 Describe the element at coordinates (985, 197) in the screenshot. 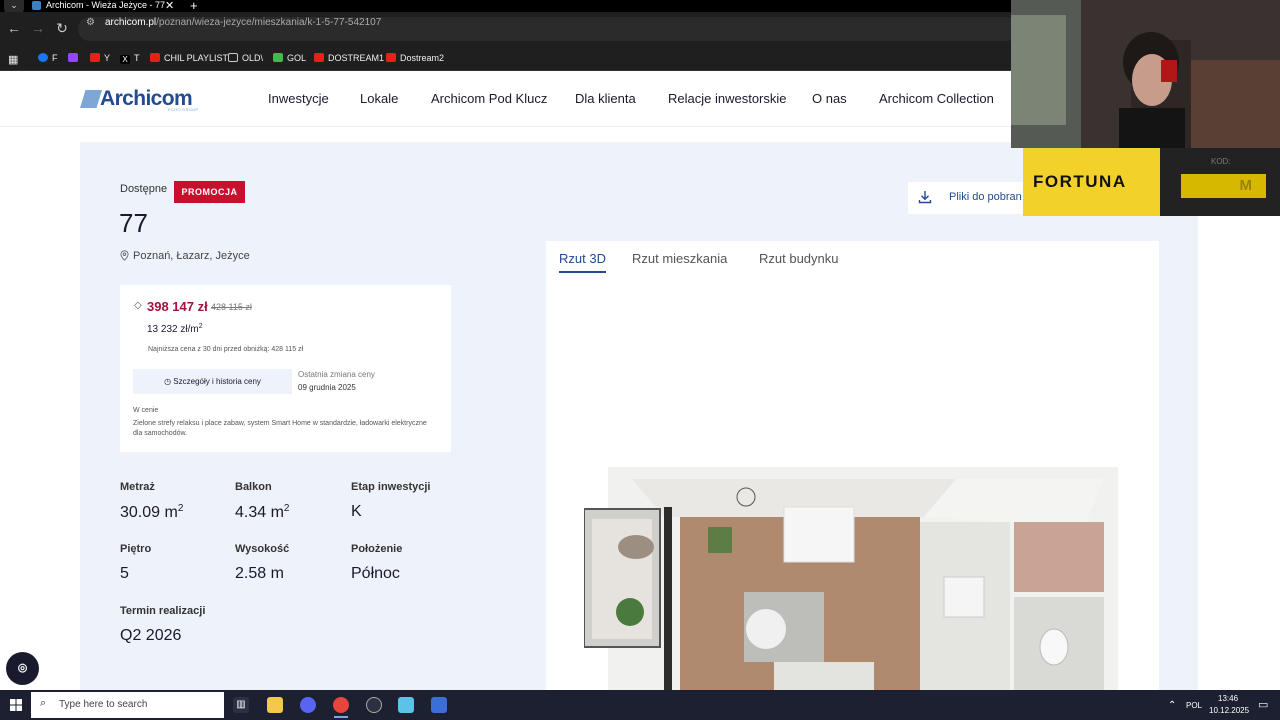

I see `download-files-label: Pliki do pobran` at that location.